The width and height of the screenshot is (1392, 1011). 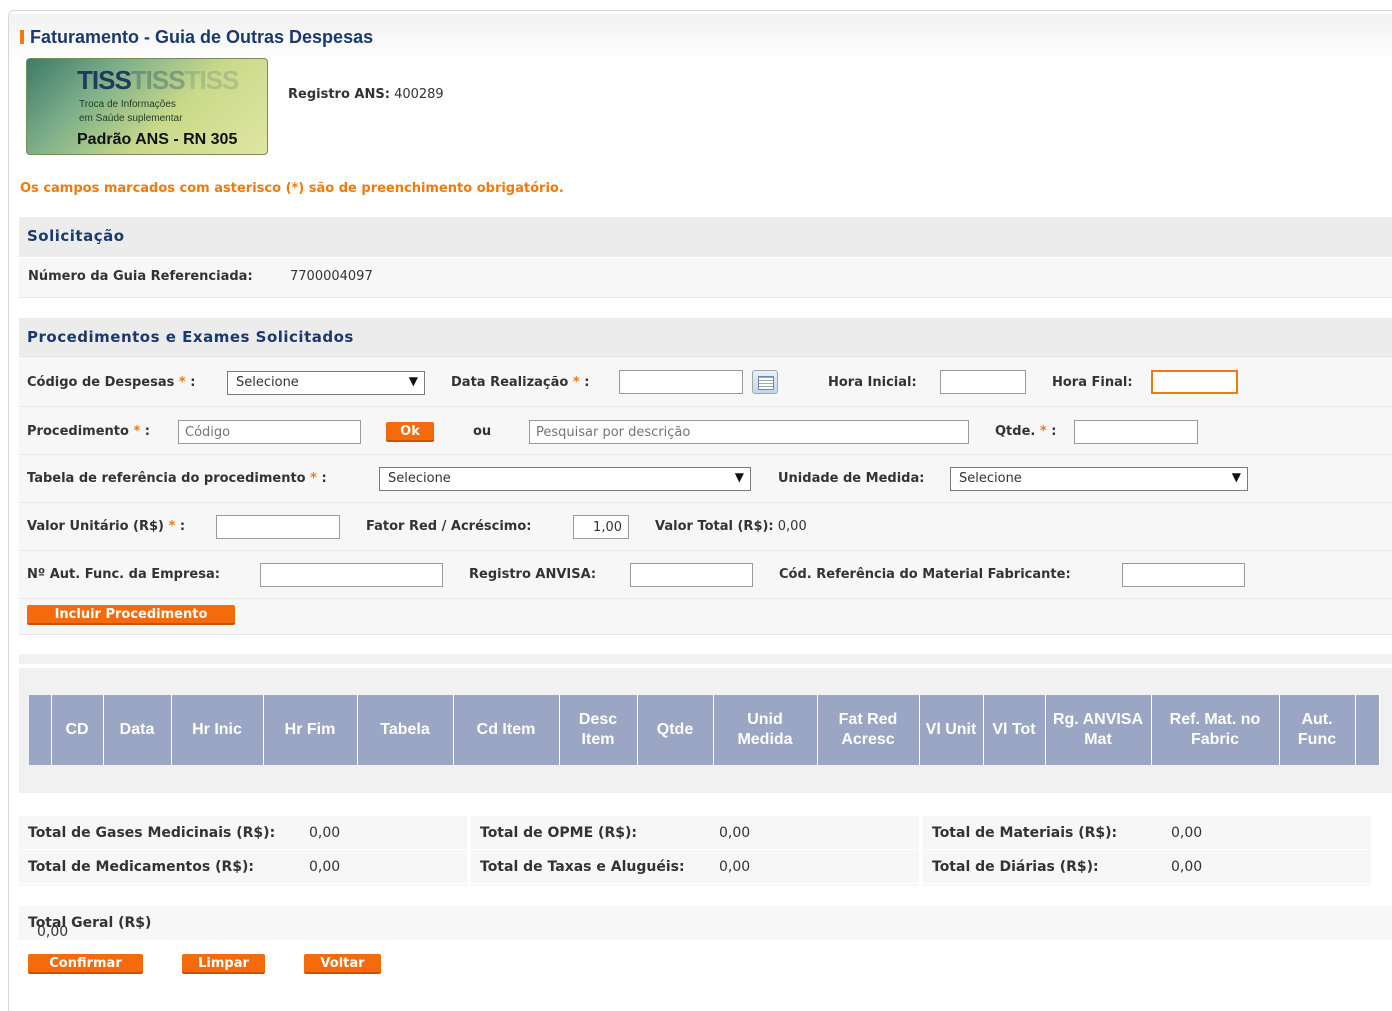 What do you see at coordinates (765, 382) in the screenshot?
I see `calendar-icon` at bounding box center [765, 382].